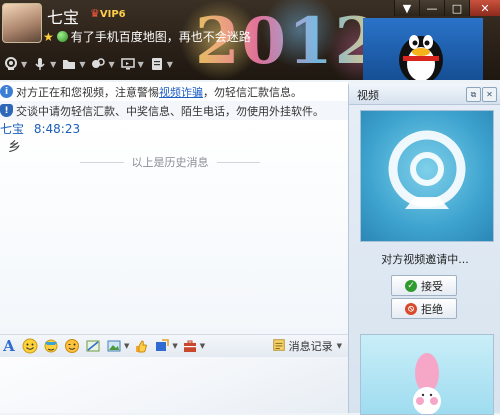 This screenshot has width=500, height=415. What do you see at coordinates (48, 36) in the screenshot?
I see `star-icon: ★` at bounding box center [48, 36].